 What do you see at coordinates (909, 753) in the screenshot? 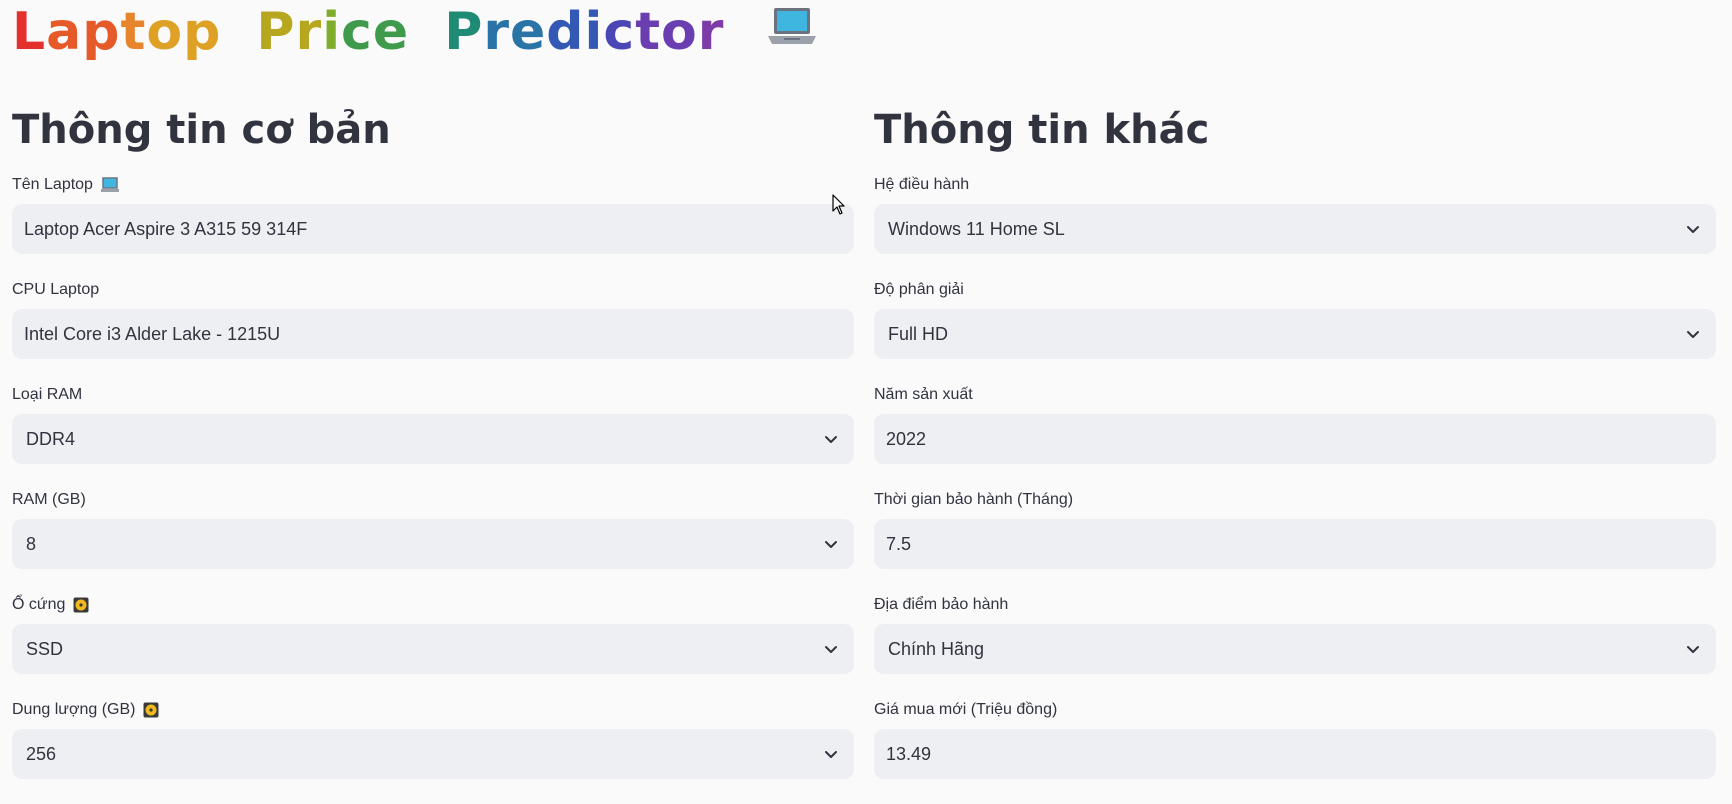
I see `input-value: 13.49` at bounding box center [909, 753].